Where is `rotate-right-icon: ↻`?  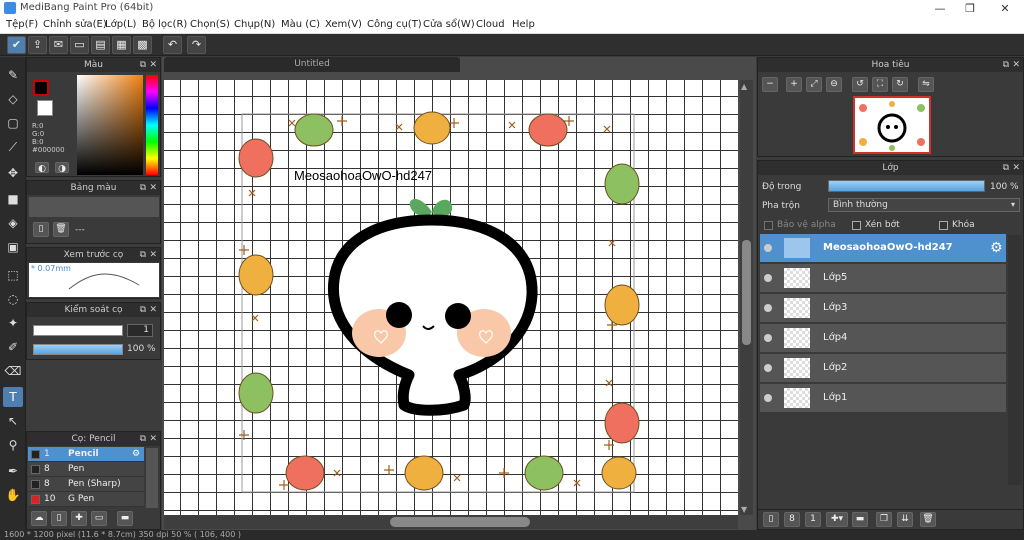
rotate-right-icon: ↻ is located at coordinates (900, 84).